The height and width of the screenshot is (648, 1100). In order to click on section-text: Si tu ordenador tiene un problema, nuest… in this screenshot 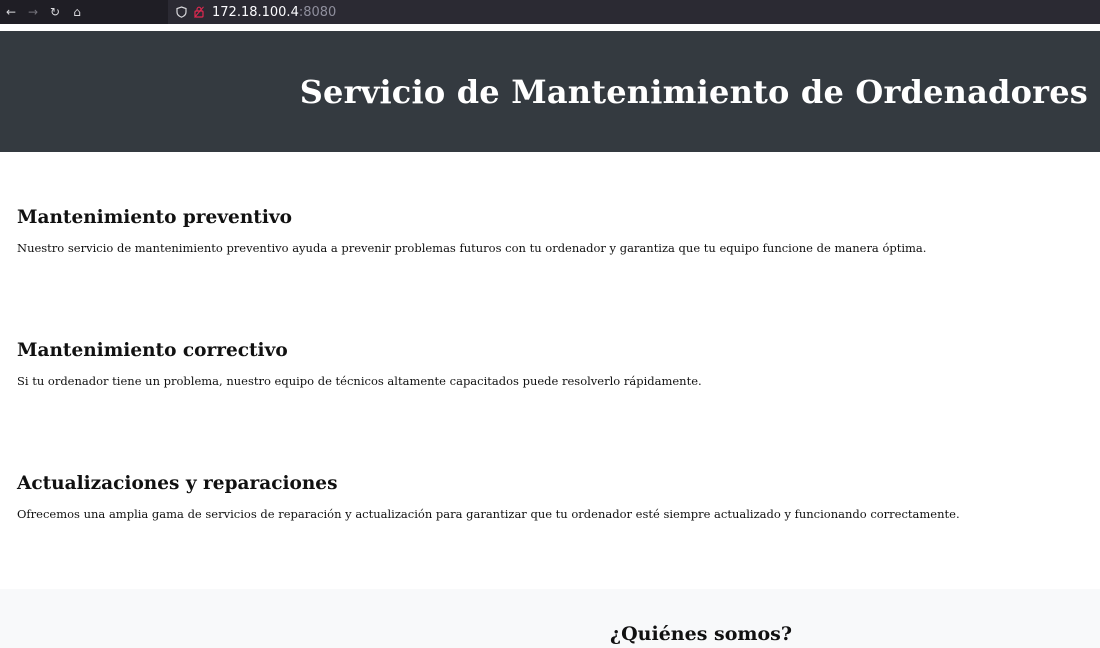, I will do `click(359, 381)`.